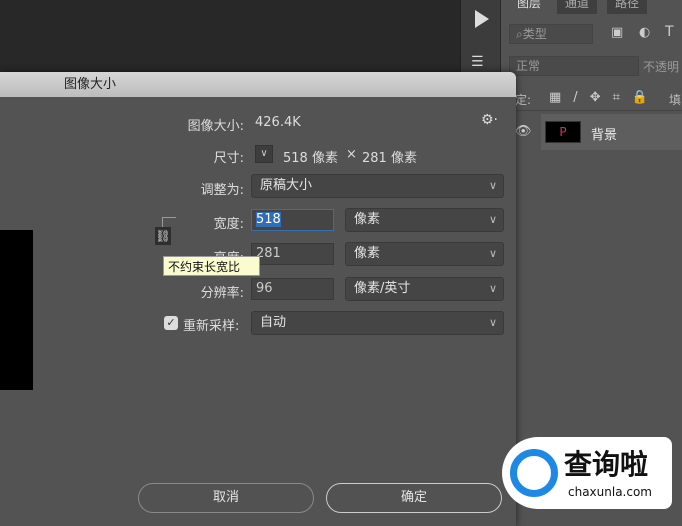 The image size is (682, 526). What do you see at coordinates (675, 100) in the screenshot?
I see `fill-label: 填` at bounding box center [675, 100].